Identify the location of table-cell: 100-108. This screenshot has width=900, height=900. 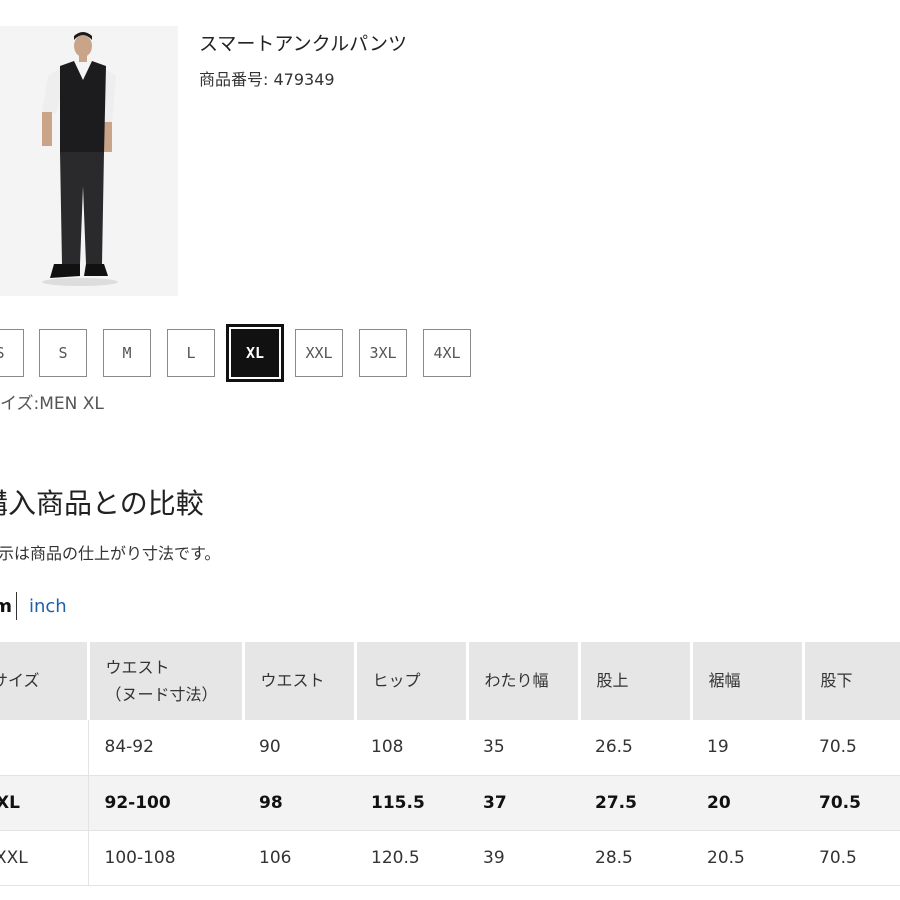
(165, 858).